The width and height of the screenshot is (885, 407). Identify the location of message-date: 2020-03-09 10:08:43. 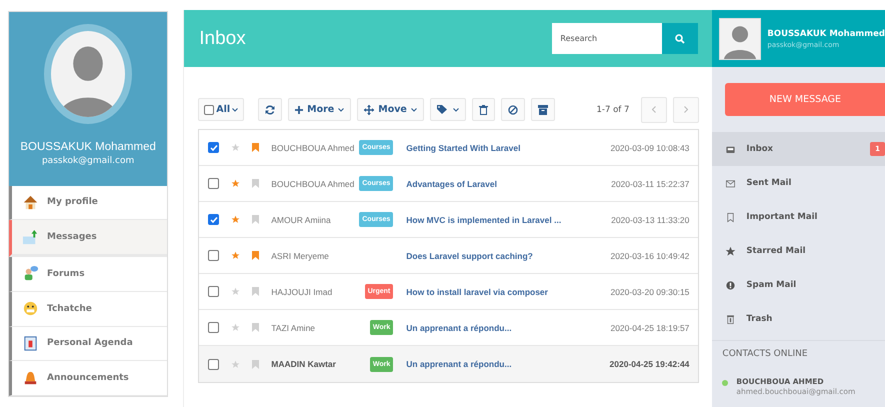
(650, 147).